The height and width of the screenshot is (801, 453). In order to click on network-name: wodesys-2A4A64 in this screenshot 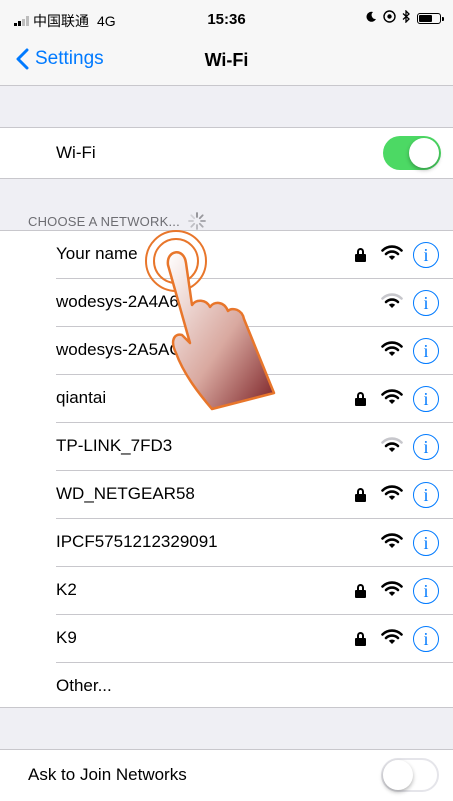, I will do `click(122, 301)`.